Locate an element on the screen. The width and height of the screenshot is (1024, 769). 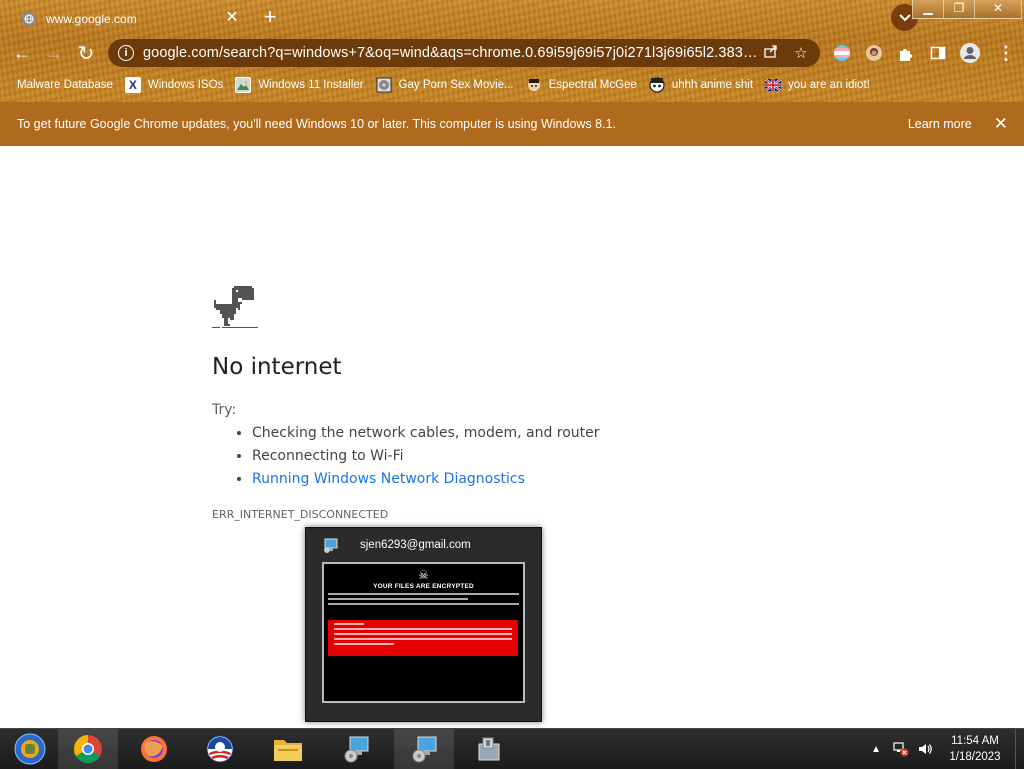
bookmark-you-are-an-idiot: you are an idiot! is located at coordinates (817, 85).